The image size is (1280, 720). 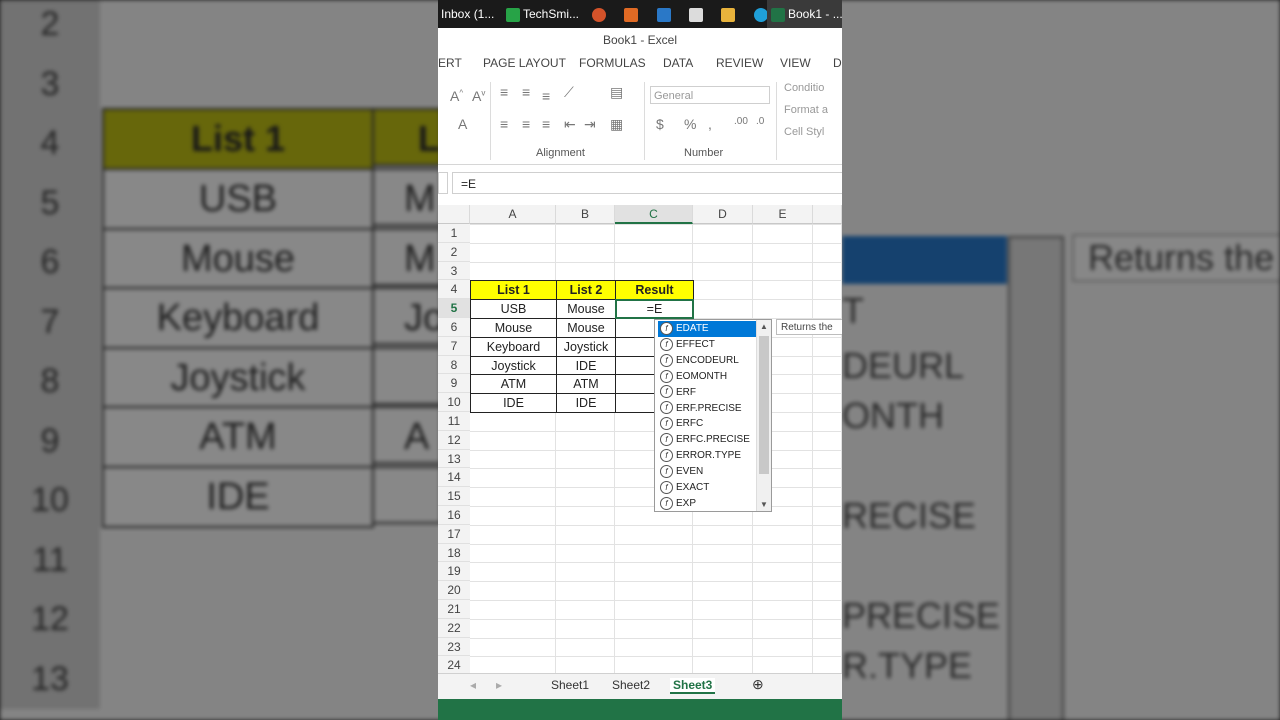 I want to click on select-all-corner, so click(x=454, y=214).